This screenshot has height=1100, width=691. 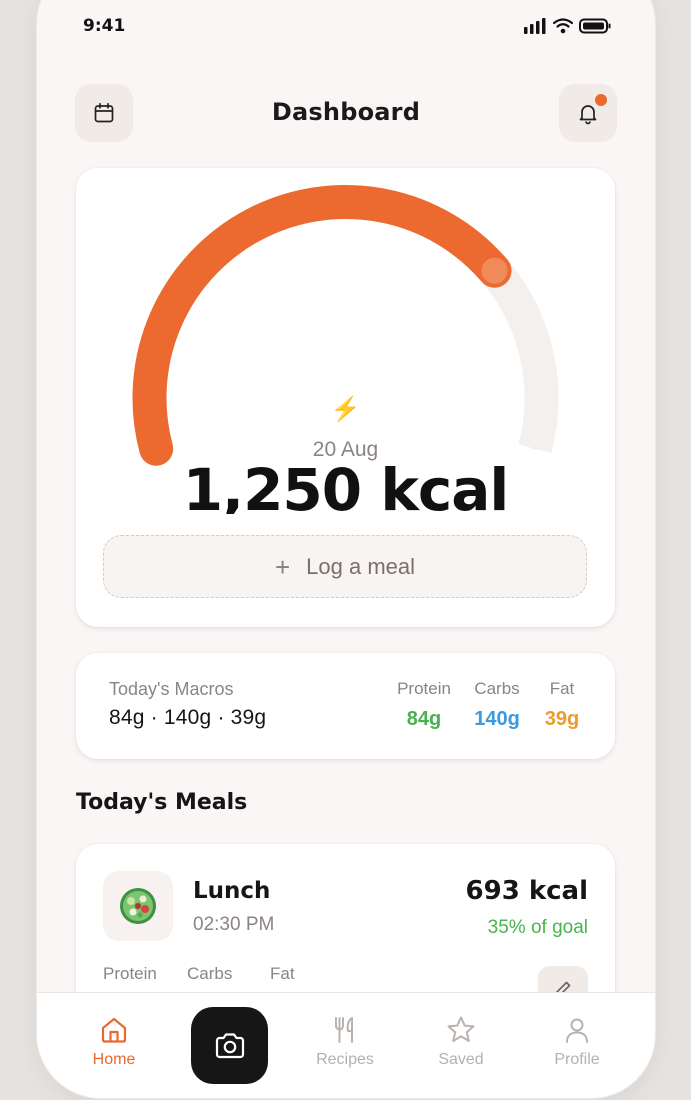 I want to click on tab-bar: Home Recipes Saved Profile, so click(x=346, y=1045).